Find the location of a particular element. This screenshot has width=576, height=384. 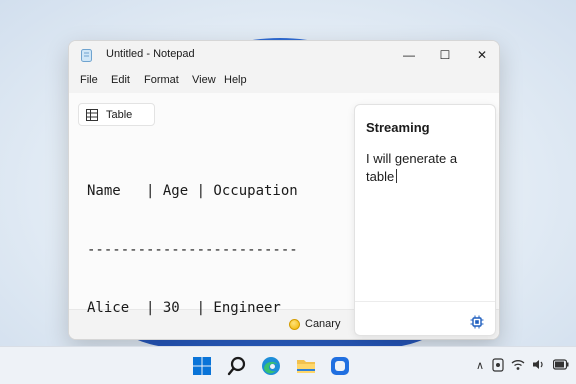

close-button: ✕ is located at coordinates (482, 55).